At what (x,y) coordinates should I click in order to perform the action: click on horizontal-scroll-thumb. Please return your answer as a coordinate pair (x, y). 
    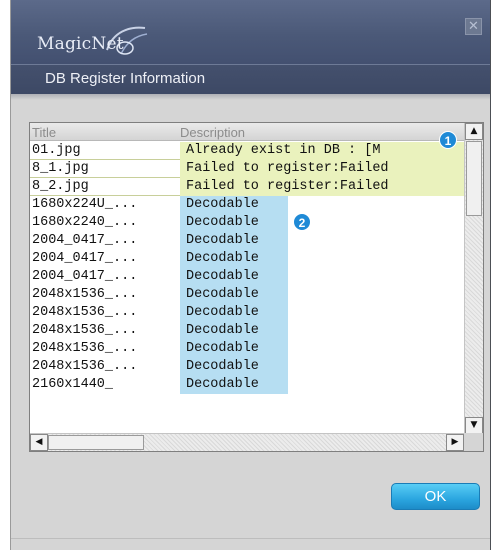
    Looking at the image, I should click on (96, 442).